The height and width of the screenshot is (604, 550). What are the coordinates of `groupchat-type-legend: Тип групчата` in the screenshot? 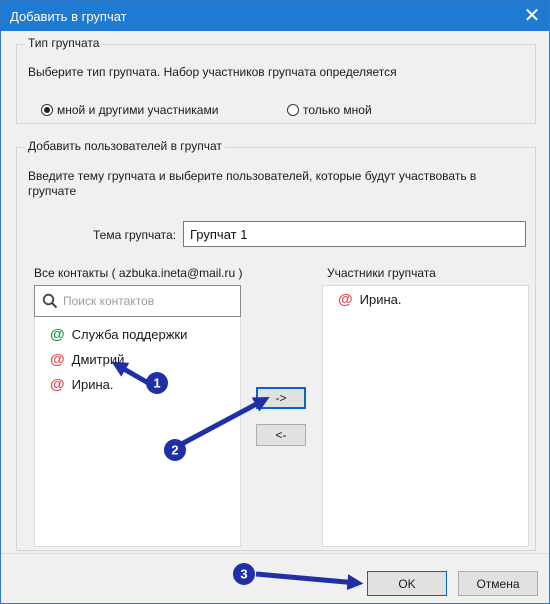 It's located at (64, 43).